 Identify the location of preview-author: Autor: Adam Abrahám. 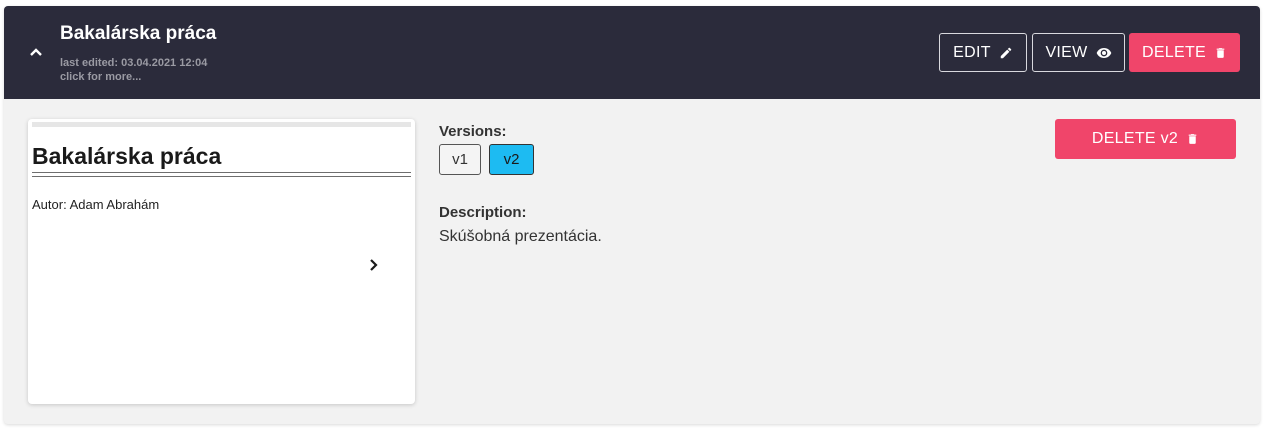
(96, 204).